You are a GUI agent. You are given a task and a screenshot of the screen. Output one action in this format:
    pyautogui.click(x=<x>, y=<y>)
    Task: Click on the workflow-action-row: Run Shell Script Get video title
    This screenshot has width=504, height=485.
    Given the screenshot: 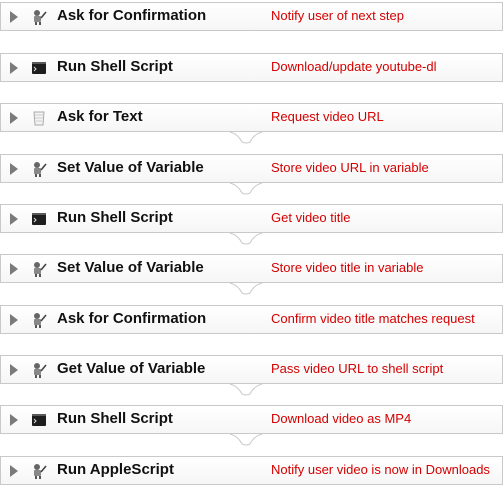 What is the action you would take?
    pyautogui.click(x=251, y=218)
    